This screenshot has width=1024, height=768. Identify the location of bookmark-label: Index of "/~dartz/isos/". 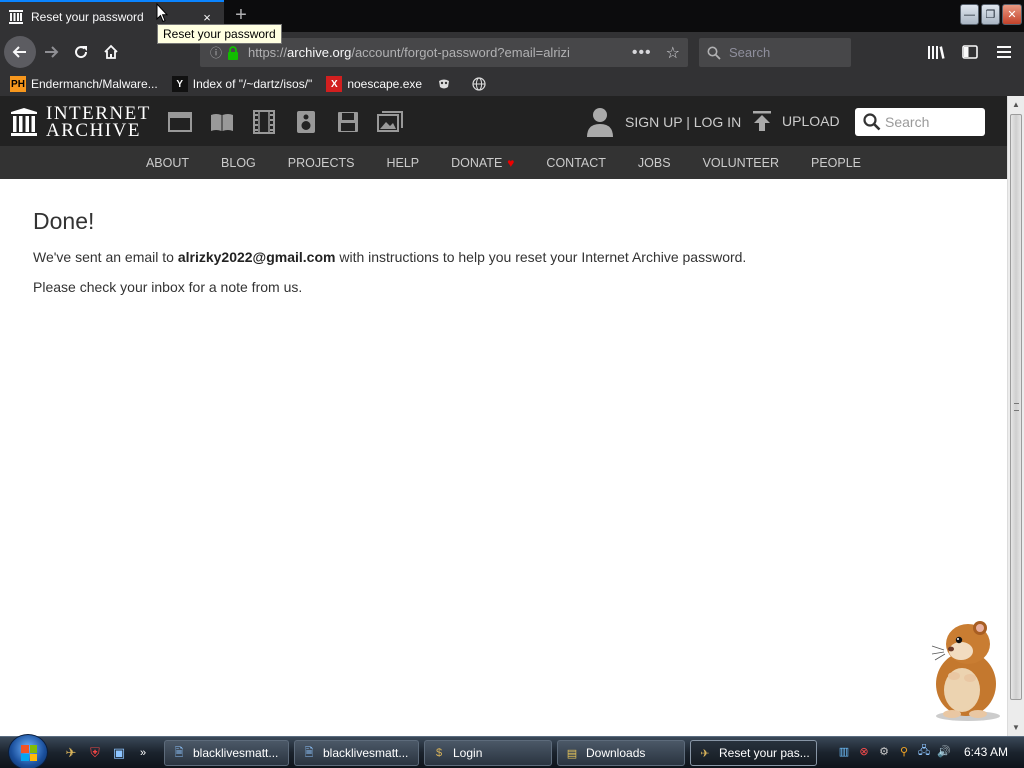
(252, 84).